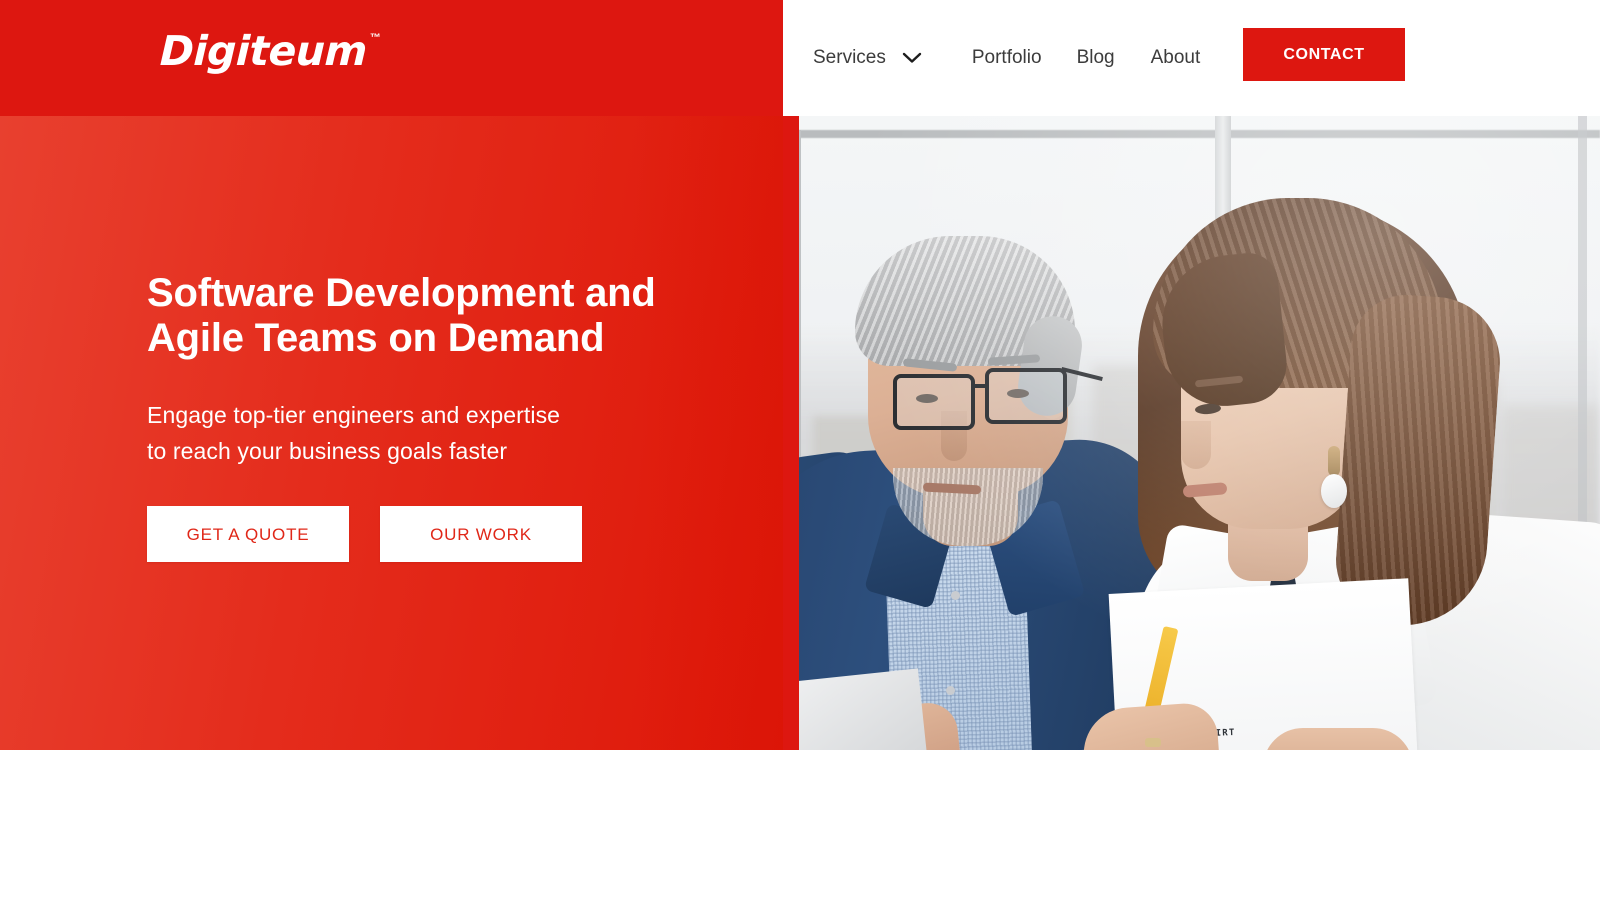  I want to click on contact-button-label: CONTACT, so click(1324, 54).